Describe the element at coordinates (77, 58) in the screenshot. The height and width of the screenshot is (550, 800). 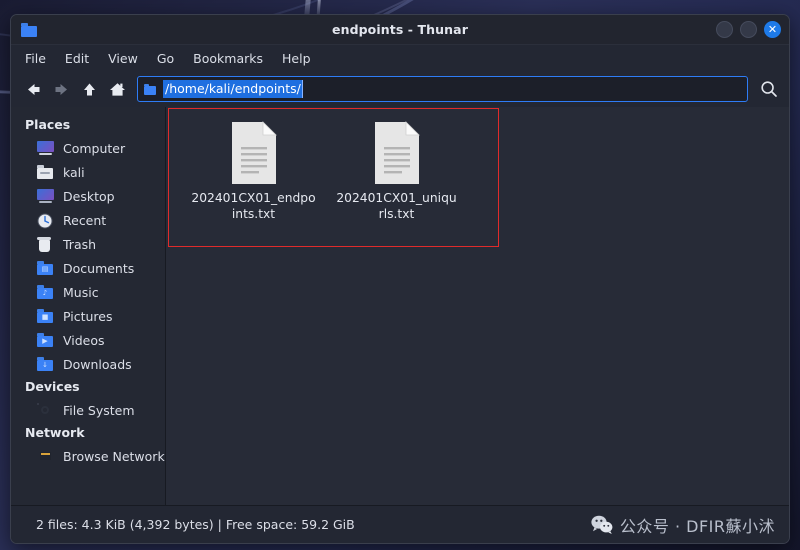
I see `menu-edit: Edit` at that location.